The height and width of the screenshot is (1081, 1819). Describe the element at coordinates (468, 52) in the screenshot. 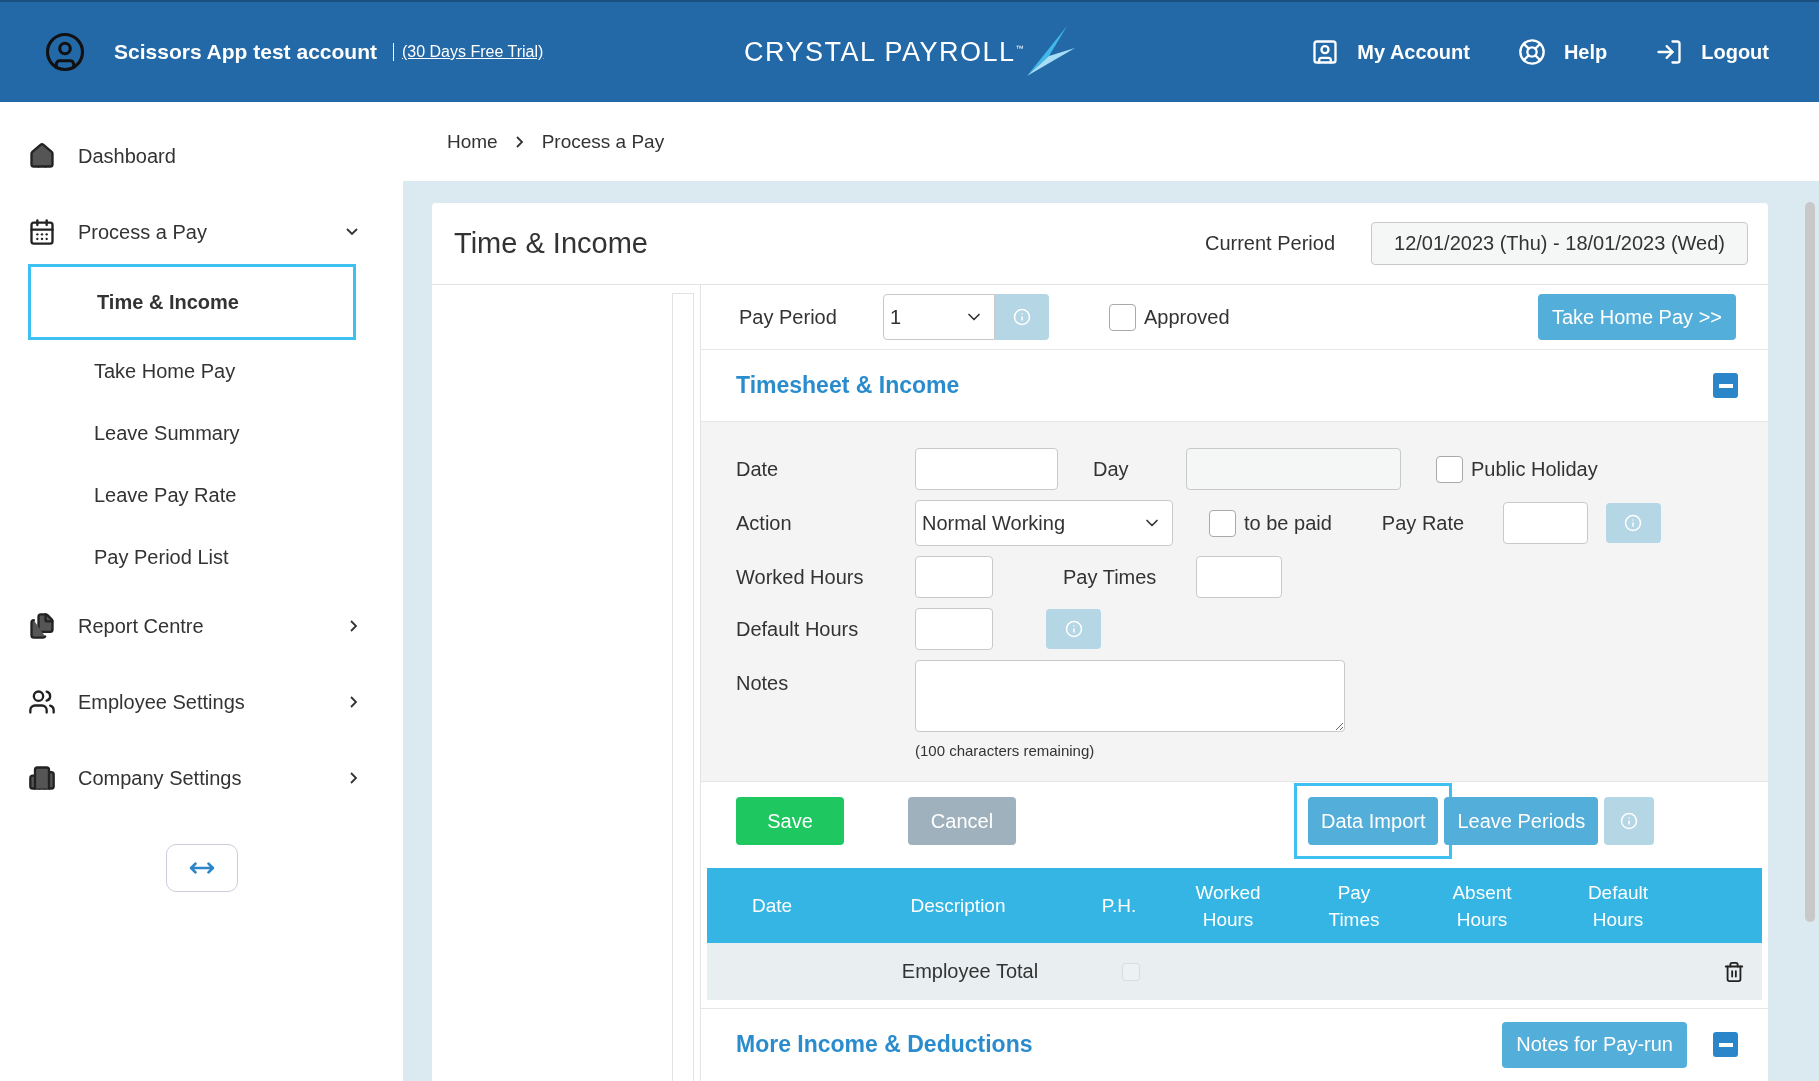

I see `trial-link: (30 Days Free Trial)` at that location.